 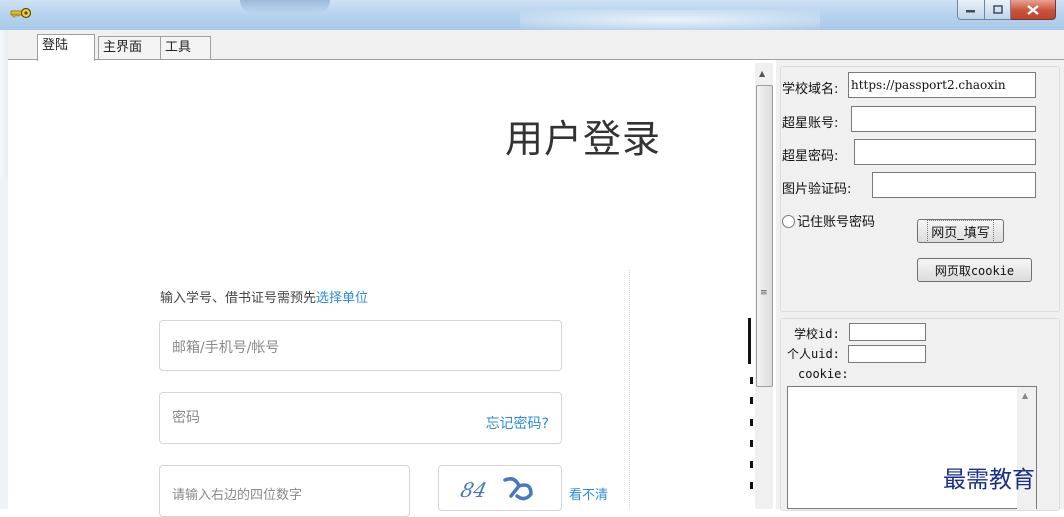 I want to click on fill-button-label: 网页_填写, so click(x=960, y=231).